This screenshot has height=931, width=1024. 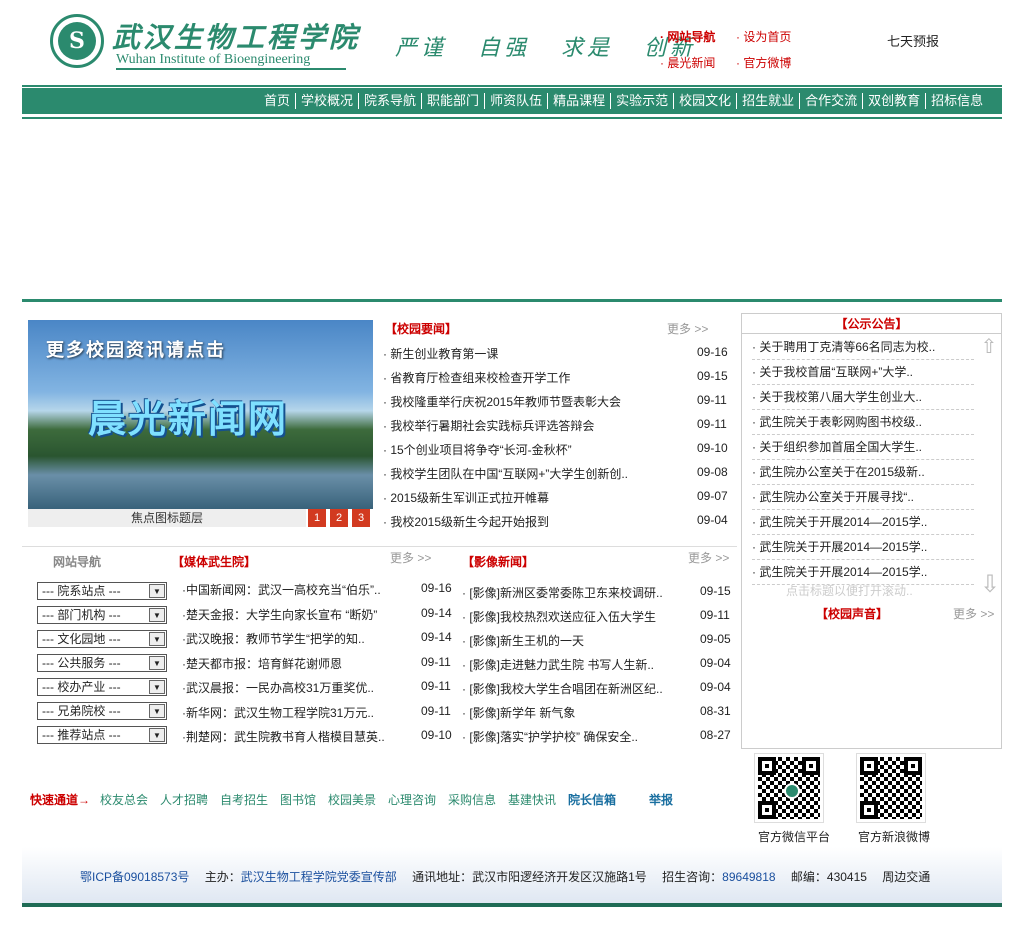 What do you see at coordinates (102, 735) in the screenshot?
I see `site-nav-select: --- 推荐站点 --- ▼` at bounding box center [102, 735].